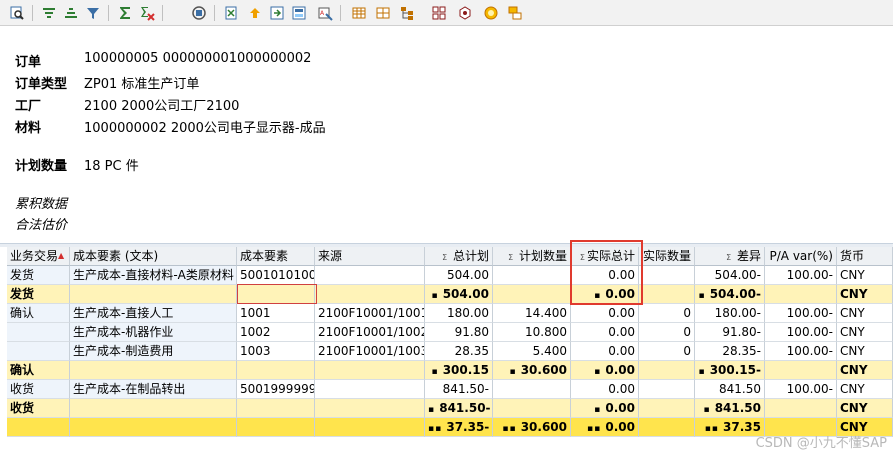 The height and width of the screenshot is (455, 893). Describe the element at coordinates (459, 351) in the screenshot. I see `cell-total-plan: 28.35` at that location.